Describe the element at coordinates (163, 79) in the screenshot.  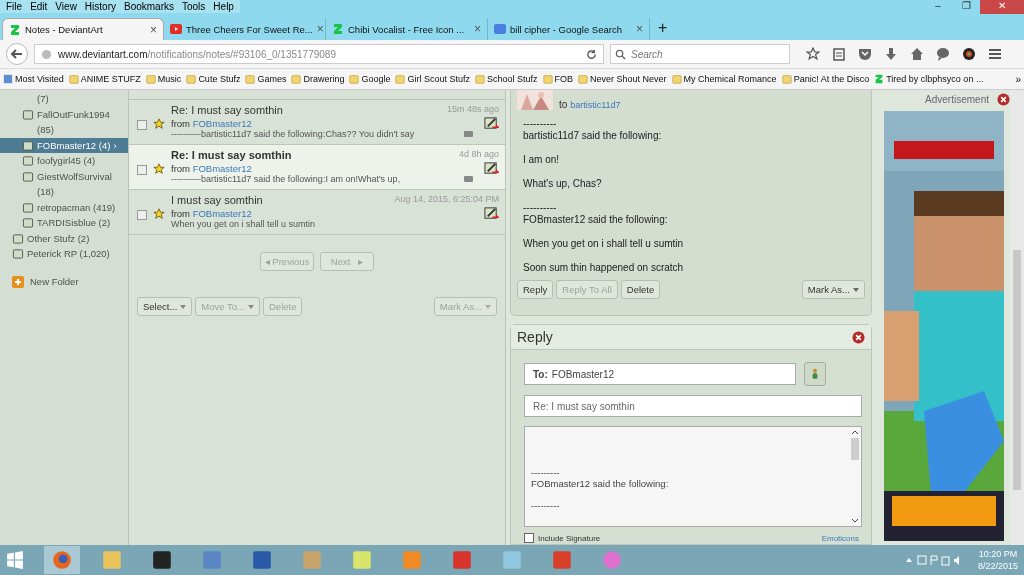
I see `bookmark: Music` at that location.